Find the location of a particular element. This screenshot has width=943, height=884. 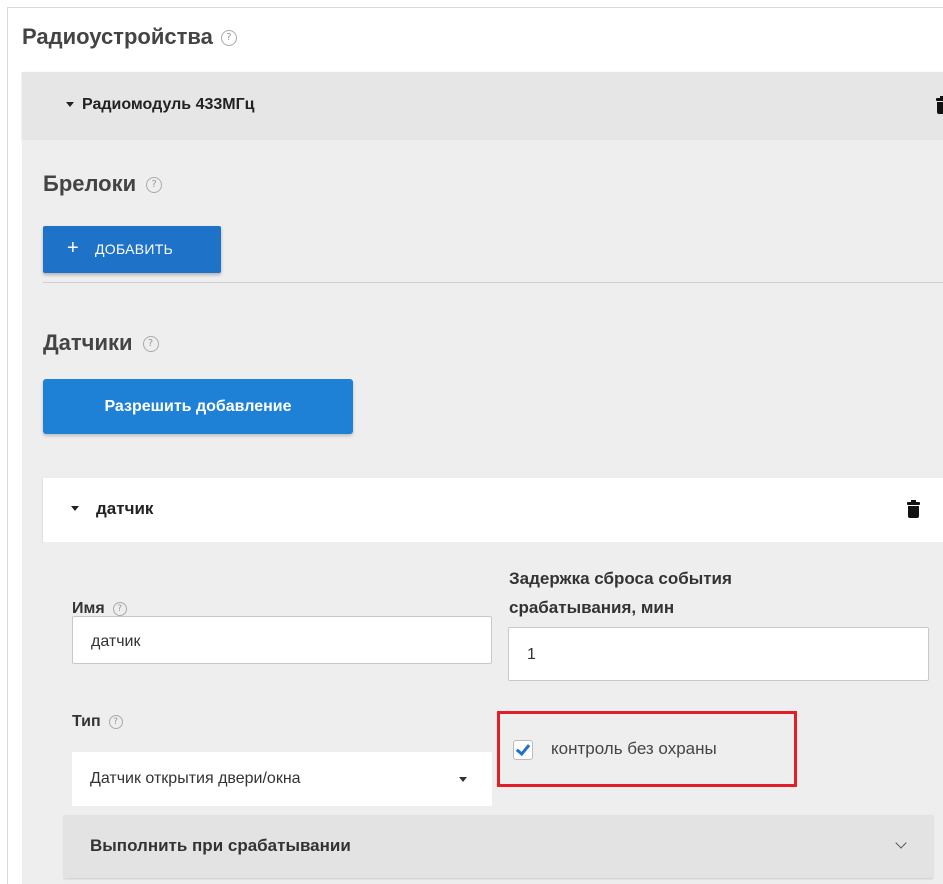

chevron-down-icon is located at coordinates (901, 843).